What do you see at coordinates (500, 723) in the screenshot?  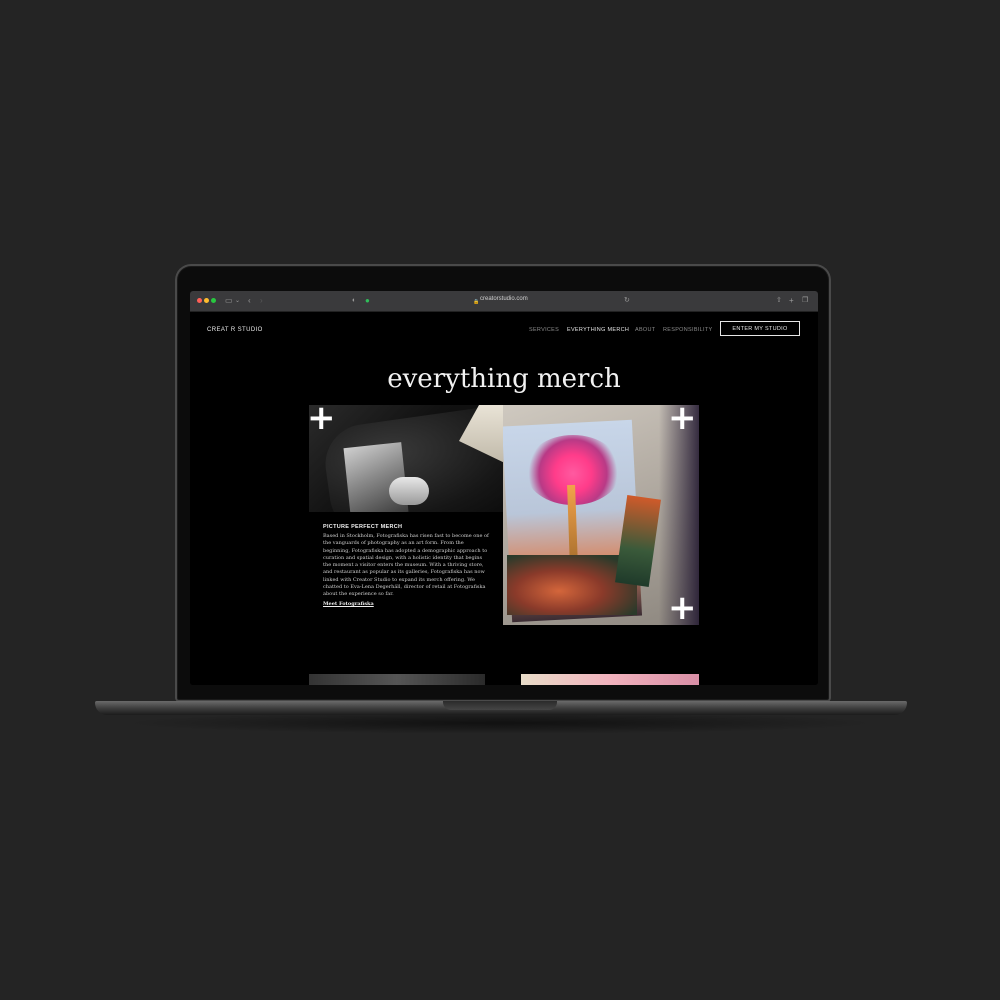 I see `laptop-shadow` at bounding box center [500, 723].